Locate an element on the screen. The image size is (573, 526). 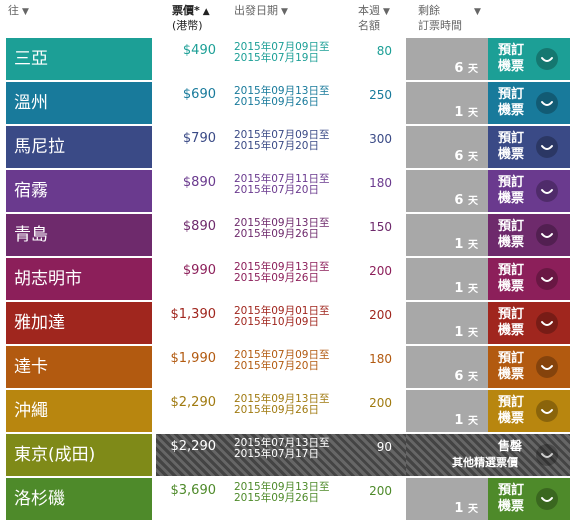
destination-header: 往 ▼ is located at coordinates (18, 11).